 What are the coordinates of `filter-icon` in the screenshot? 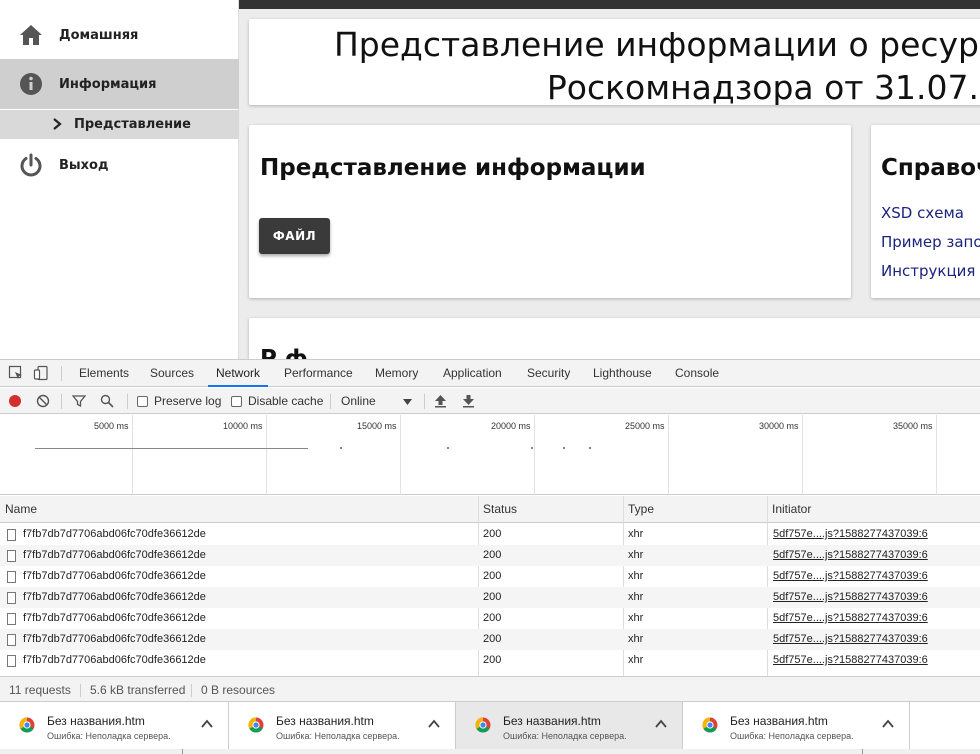 It's located at (79, 401).